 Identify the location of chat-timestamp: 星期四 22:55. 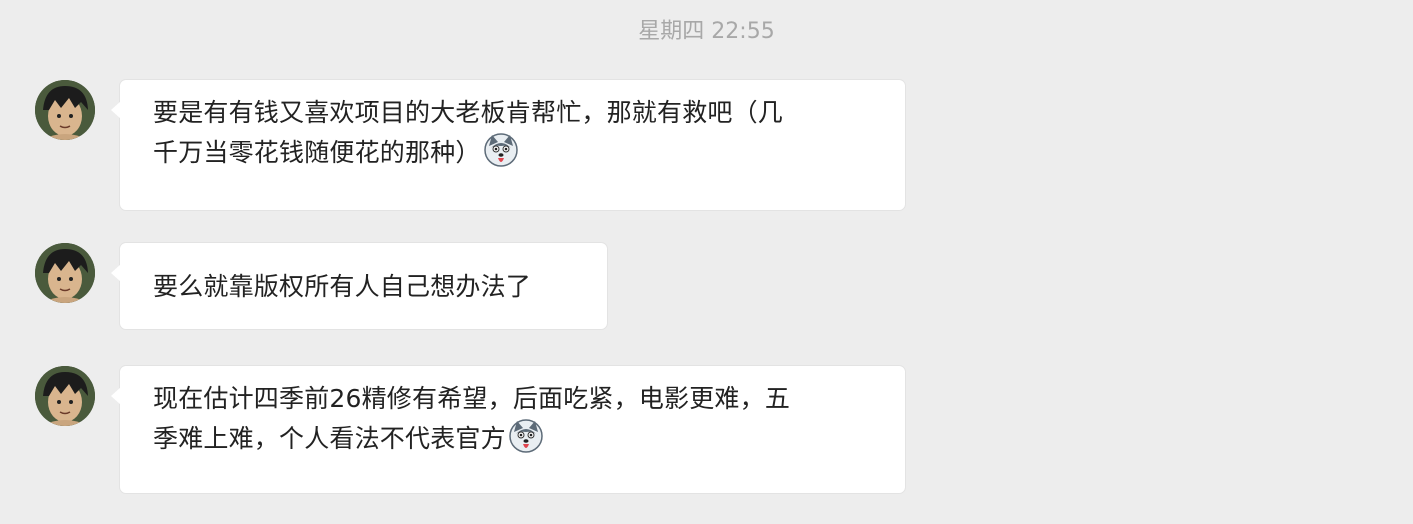
(706, 31).